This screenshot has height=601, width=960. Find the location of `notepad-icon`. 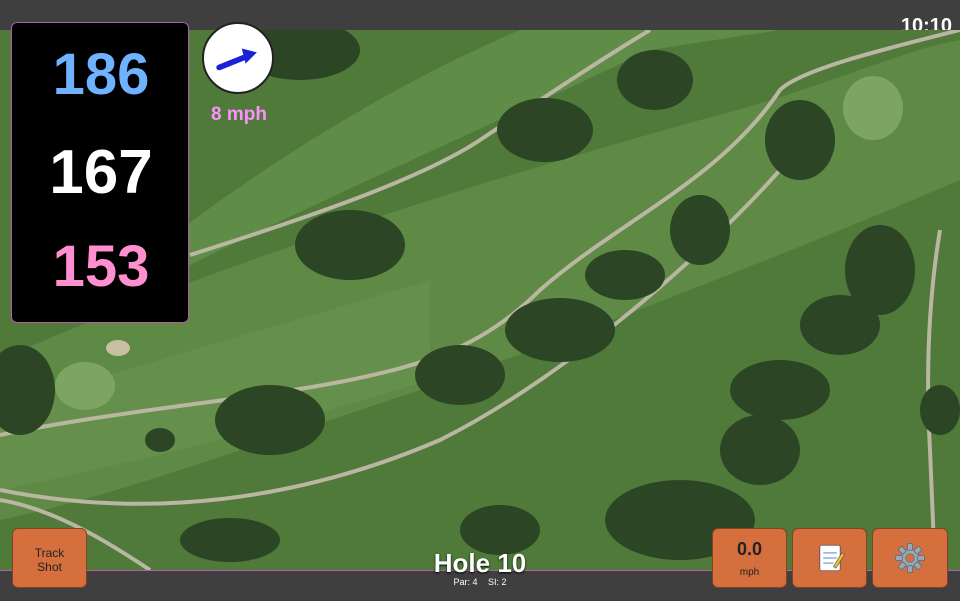

notepad-icon is located at coordinates (831, 558).